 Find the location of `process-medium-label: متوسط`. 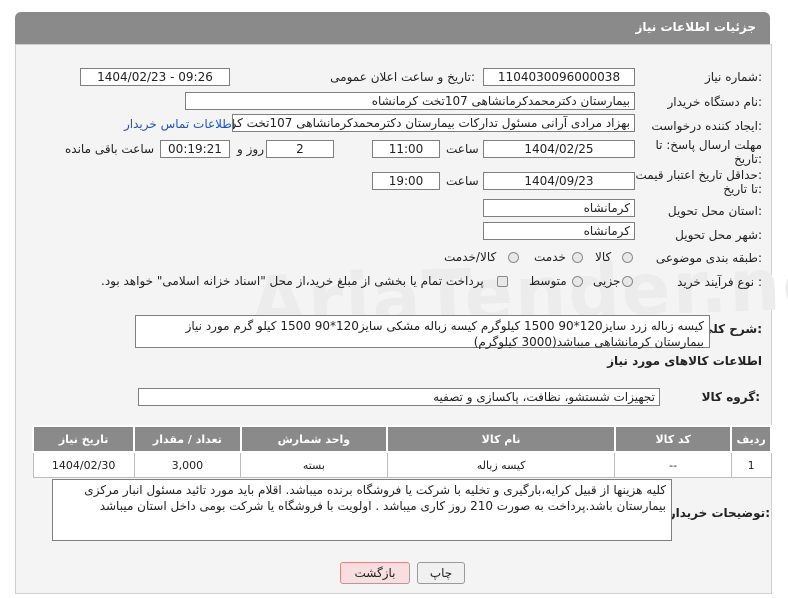

process-medium-label: متوسط is located at coordinates (548, 281).